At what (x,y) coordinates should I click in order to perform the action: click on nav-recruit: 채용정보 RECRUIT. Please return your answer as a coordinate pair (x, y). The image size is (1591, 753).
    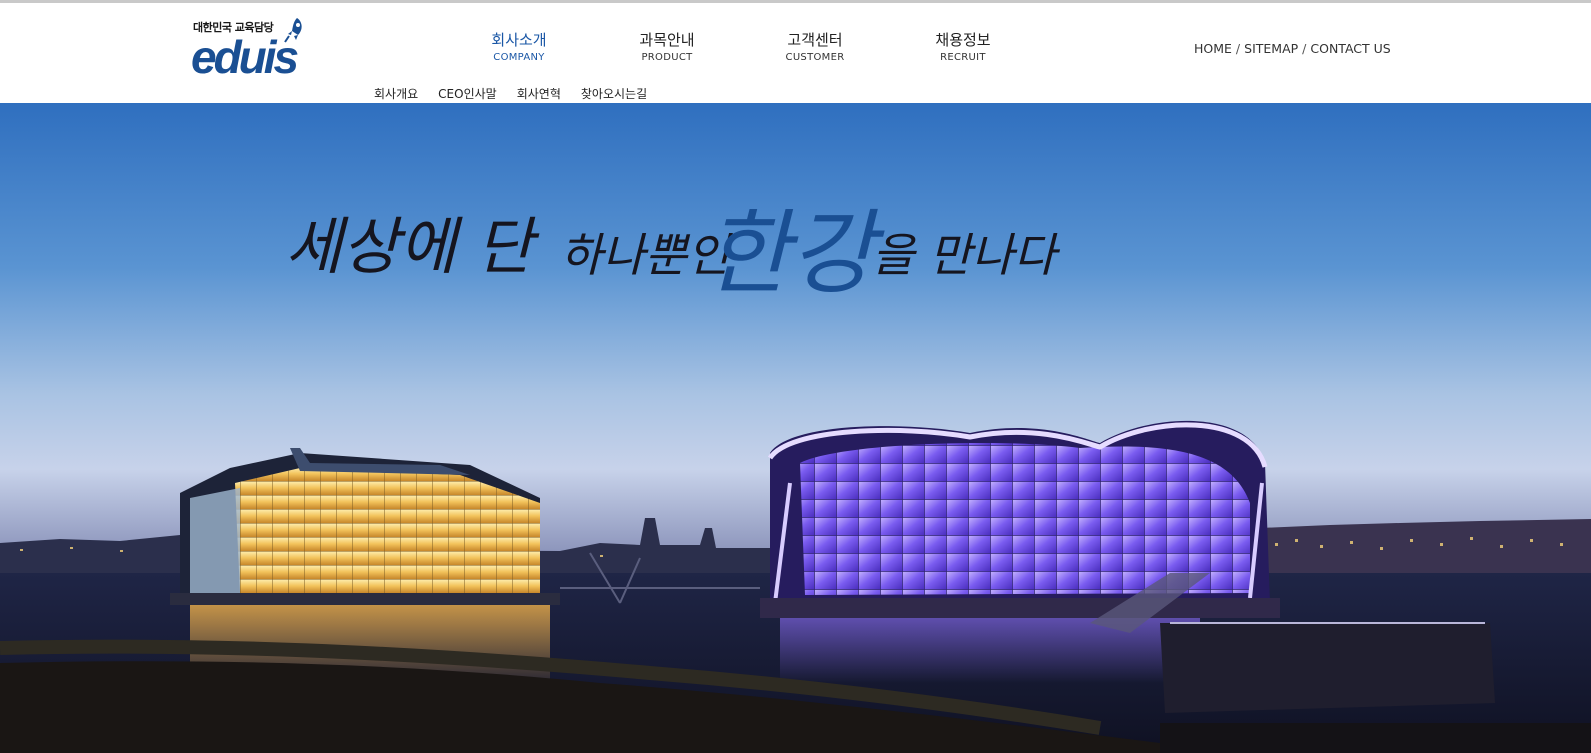
    Looking at the image, I should click on (963, 47).